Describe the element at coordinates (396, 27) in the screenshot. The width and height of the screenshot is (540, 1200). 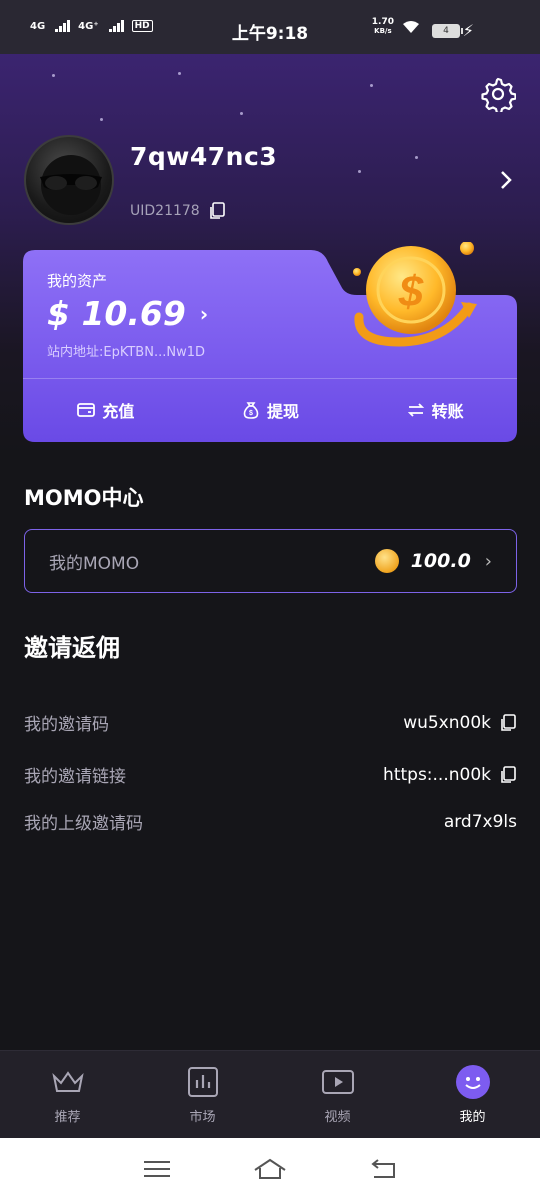
I see `status-right: 1.70 KB/s` at that location.